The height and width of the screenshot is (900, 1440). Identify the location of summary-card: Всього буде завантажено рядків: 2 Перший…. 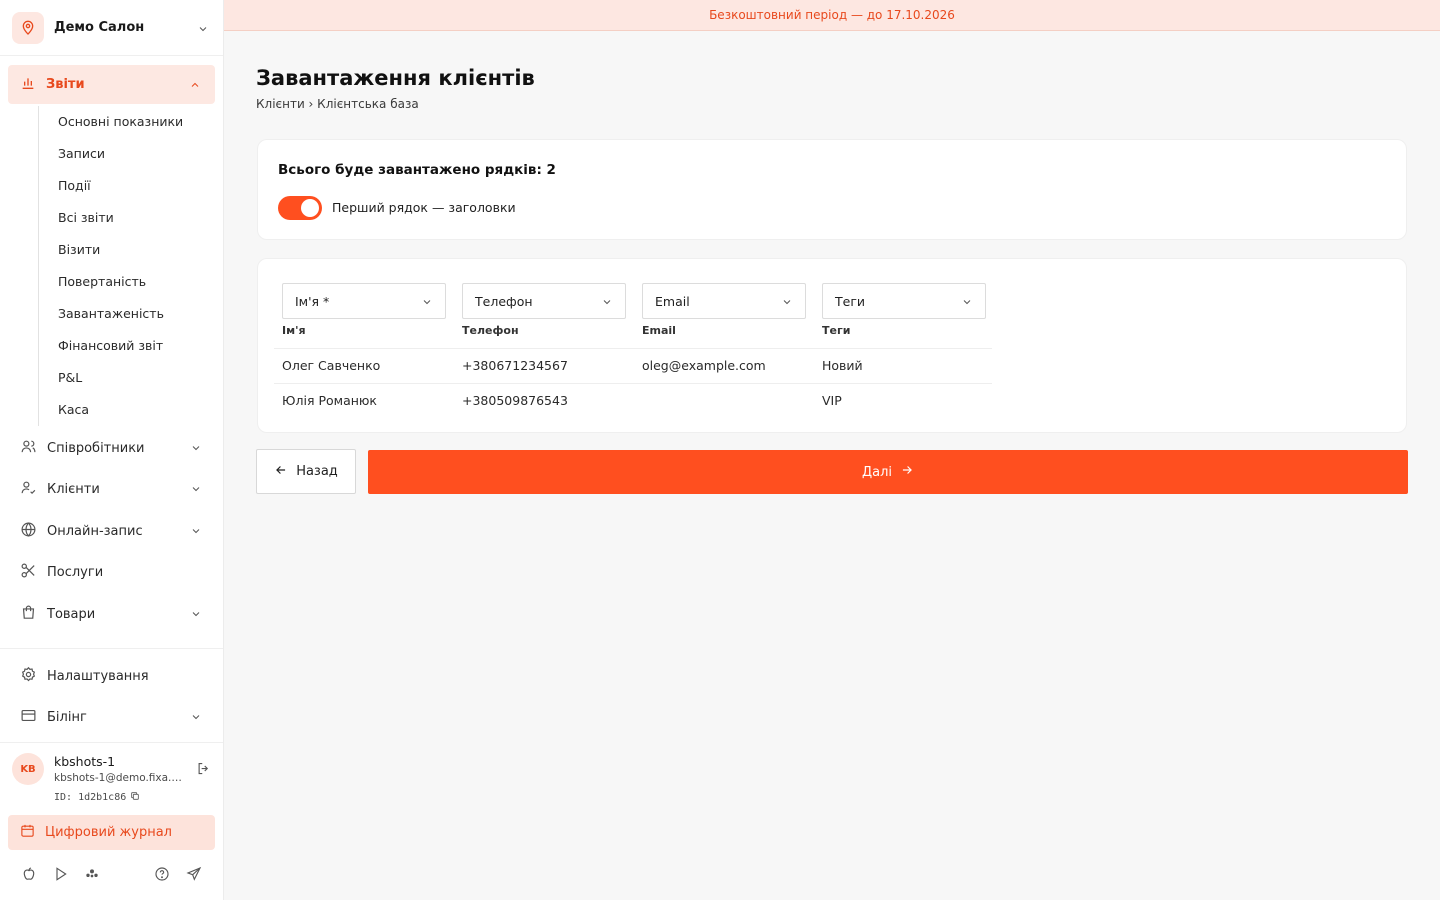
(832, 189).